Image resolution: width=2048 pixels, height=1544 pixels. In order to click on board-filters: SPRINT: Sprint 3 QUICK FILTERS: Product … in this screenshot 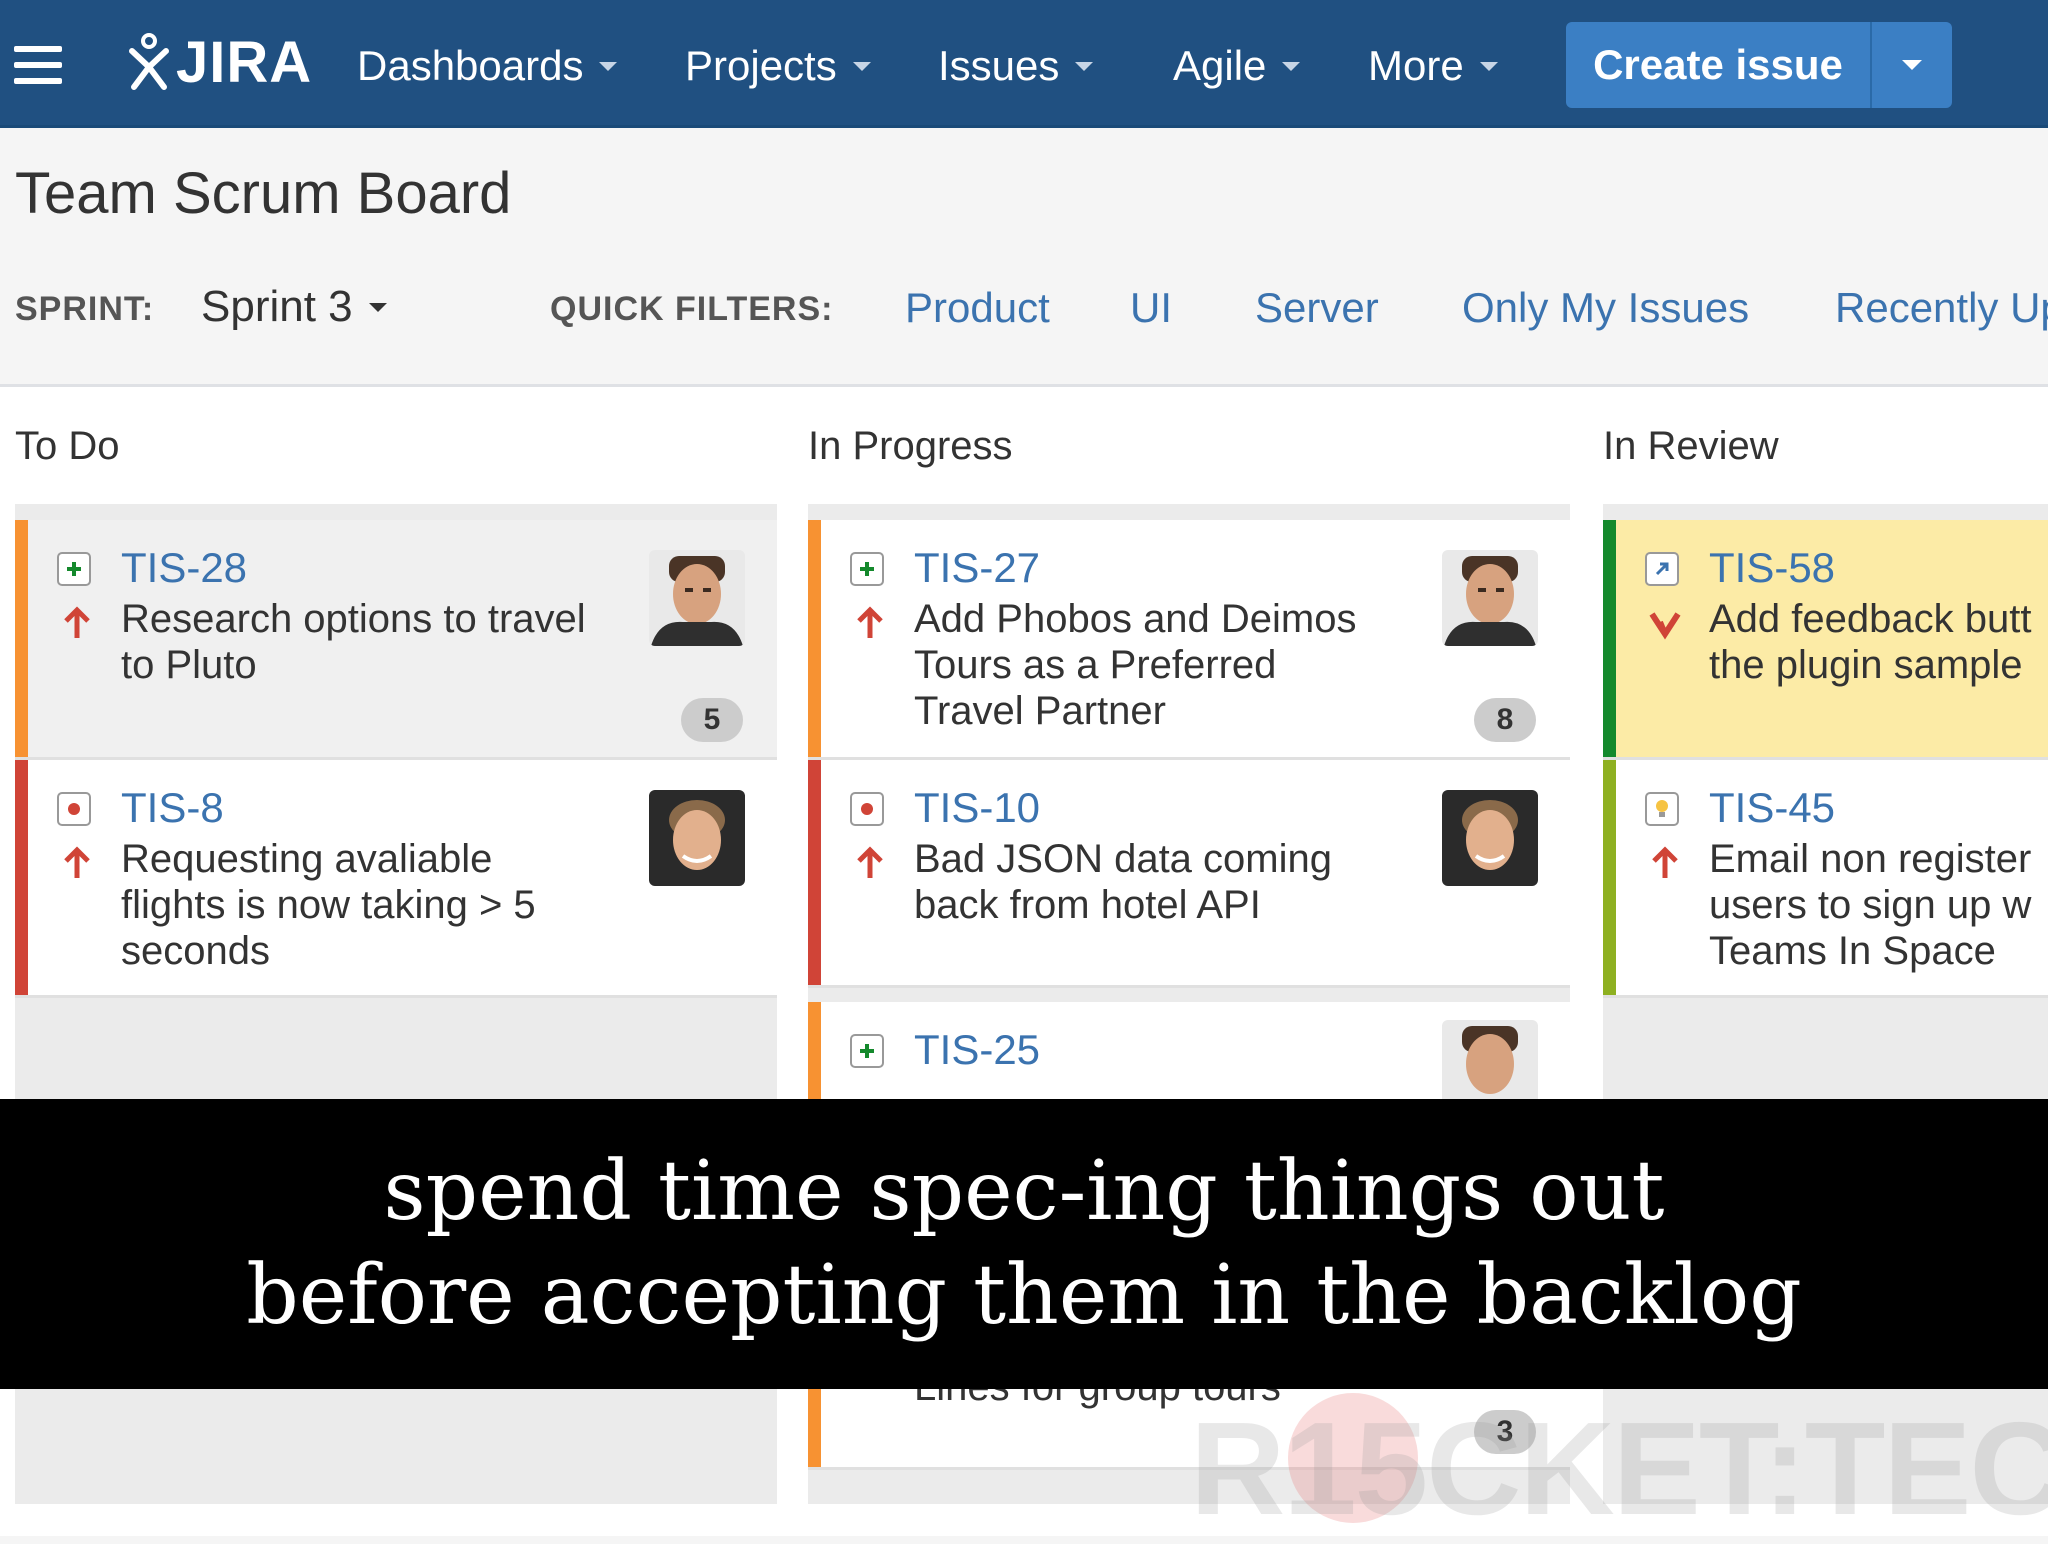, I will do `click(1031, 310)`.